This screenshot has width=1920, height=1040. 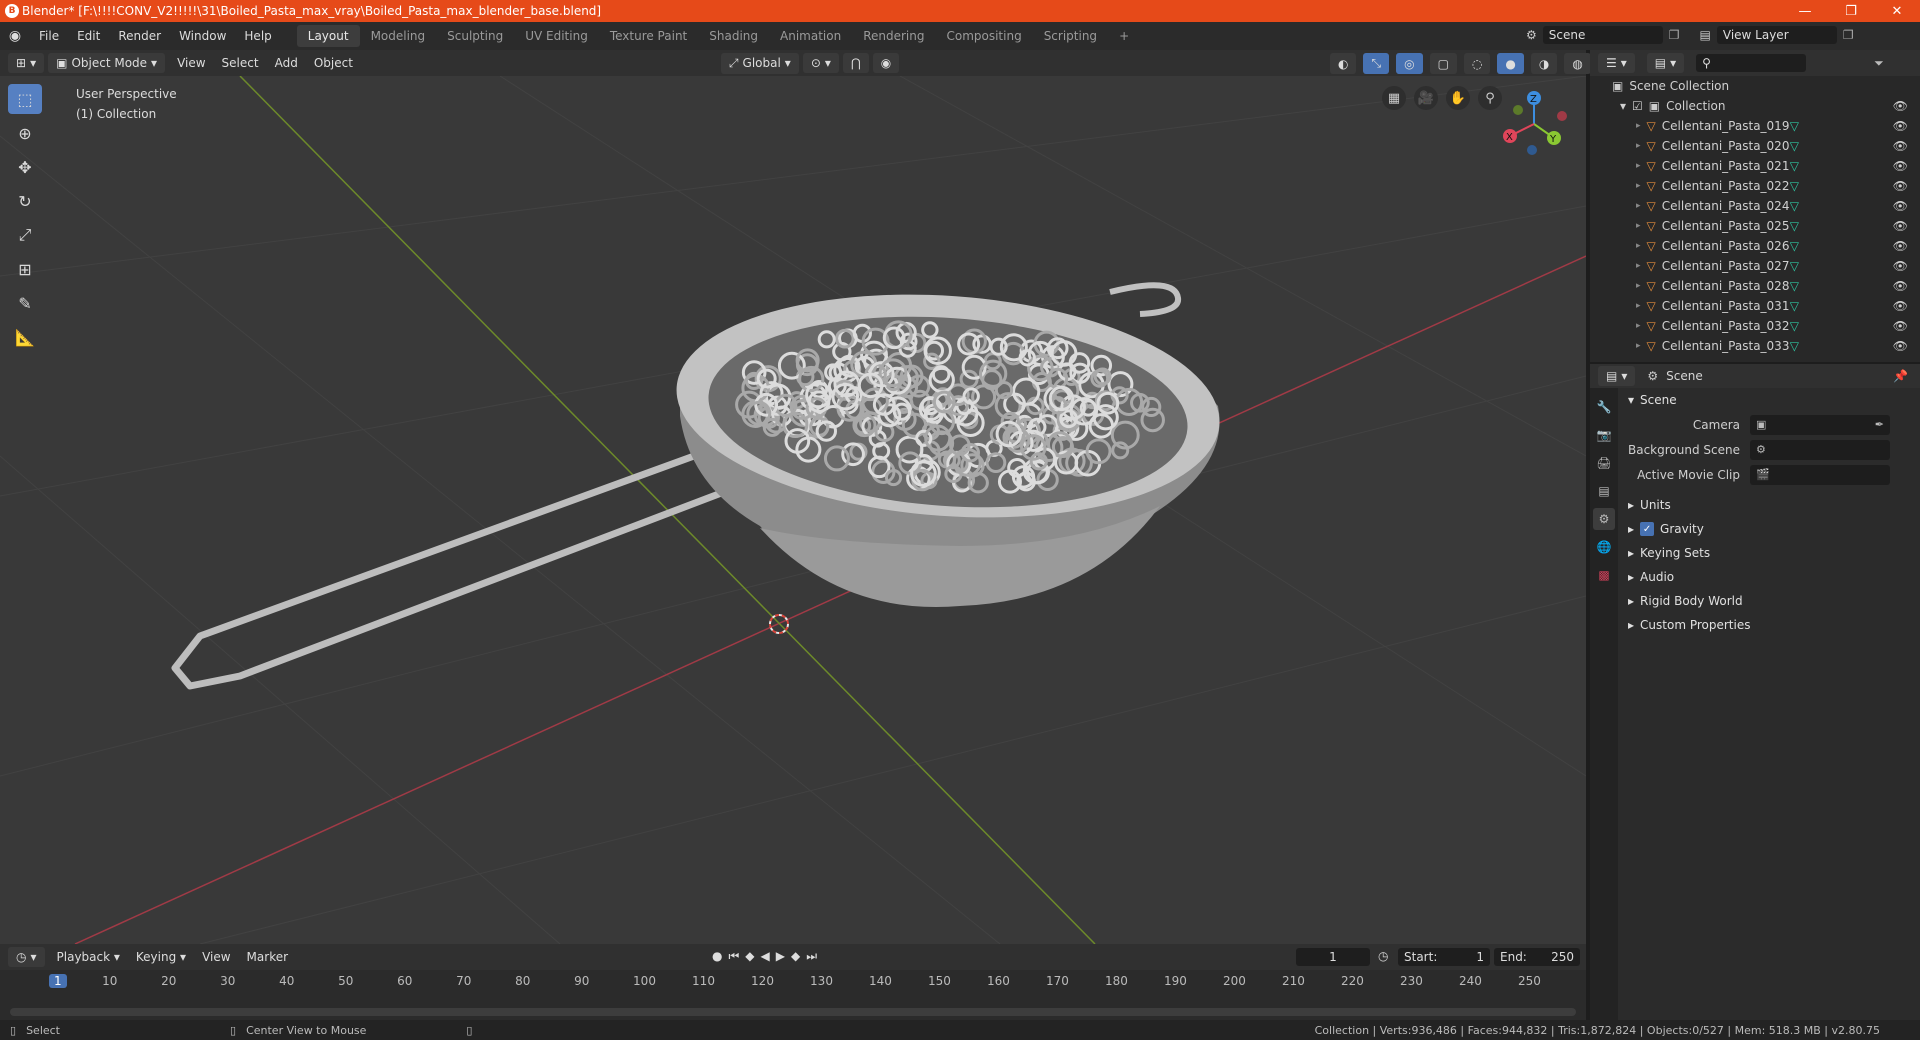 What do you see at coordinates (1637, 106) in the screenshot?
I see `collection-checkbox: ☑` at bounding box center [1637, 106].